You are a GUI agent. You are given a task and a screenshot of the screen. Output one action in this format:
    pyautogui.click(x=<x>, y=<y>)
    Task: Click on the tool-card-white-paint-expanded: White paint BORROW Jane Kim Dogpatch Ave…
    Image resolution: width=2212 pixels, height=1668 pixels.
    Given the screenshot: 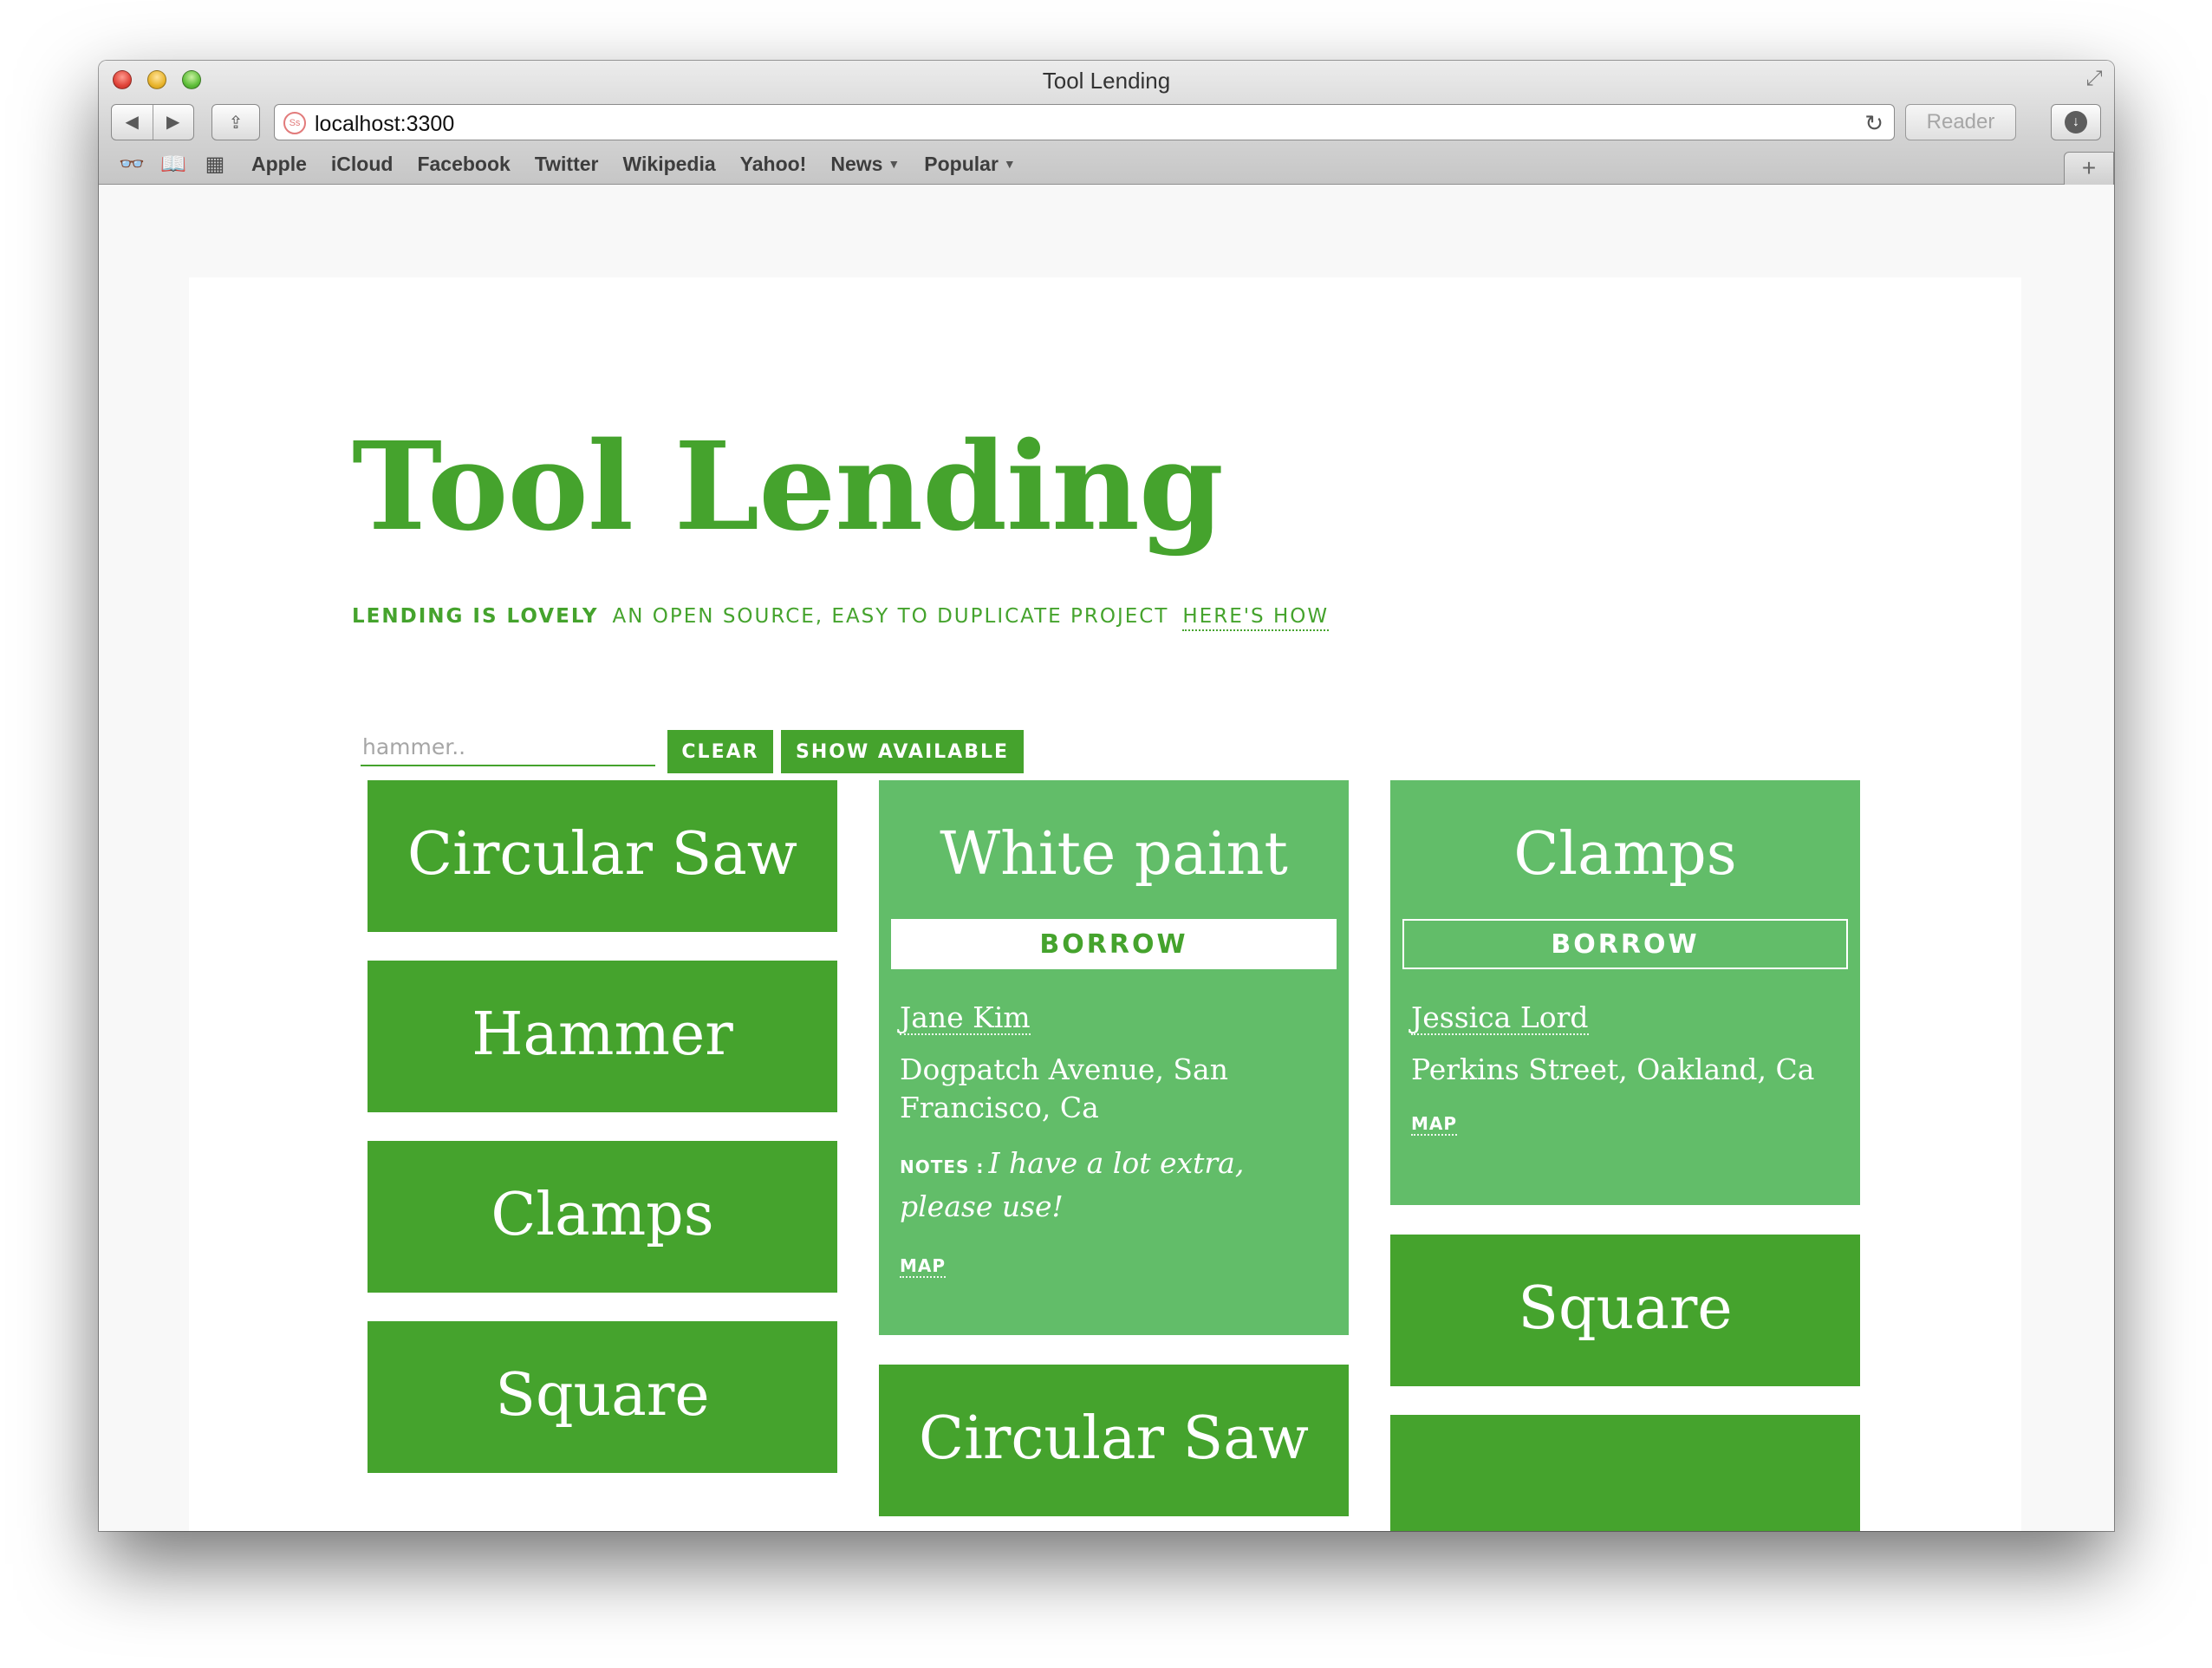 What is the action you would take?
    pyautogui.click(x=1114, y=1057)
    